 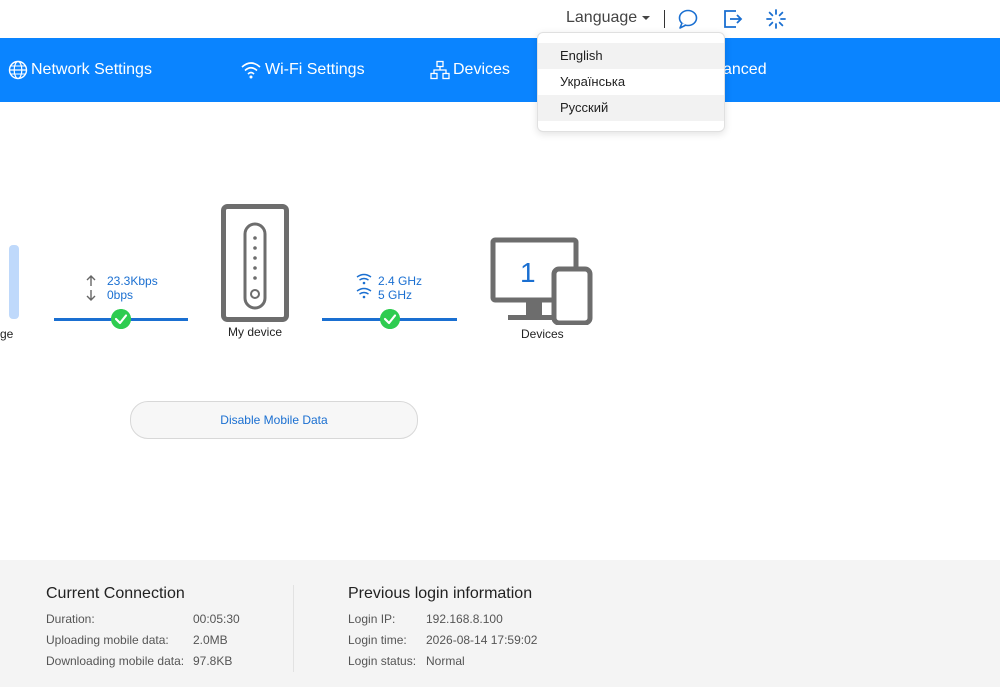 I want to click on language-option-ukrainian: Українська, so click(x=631, y=82).